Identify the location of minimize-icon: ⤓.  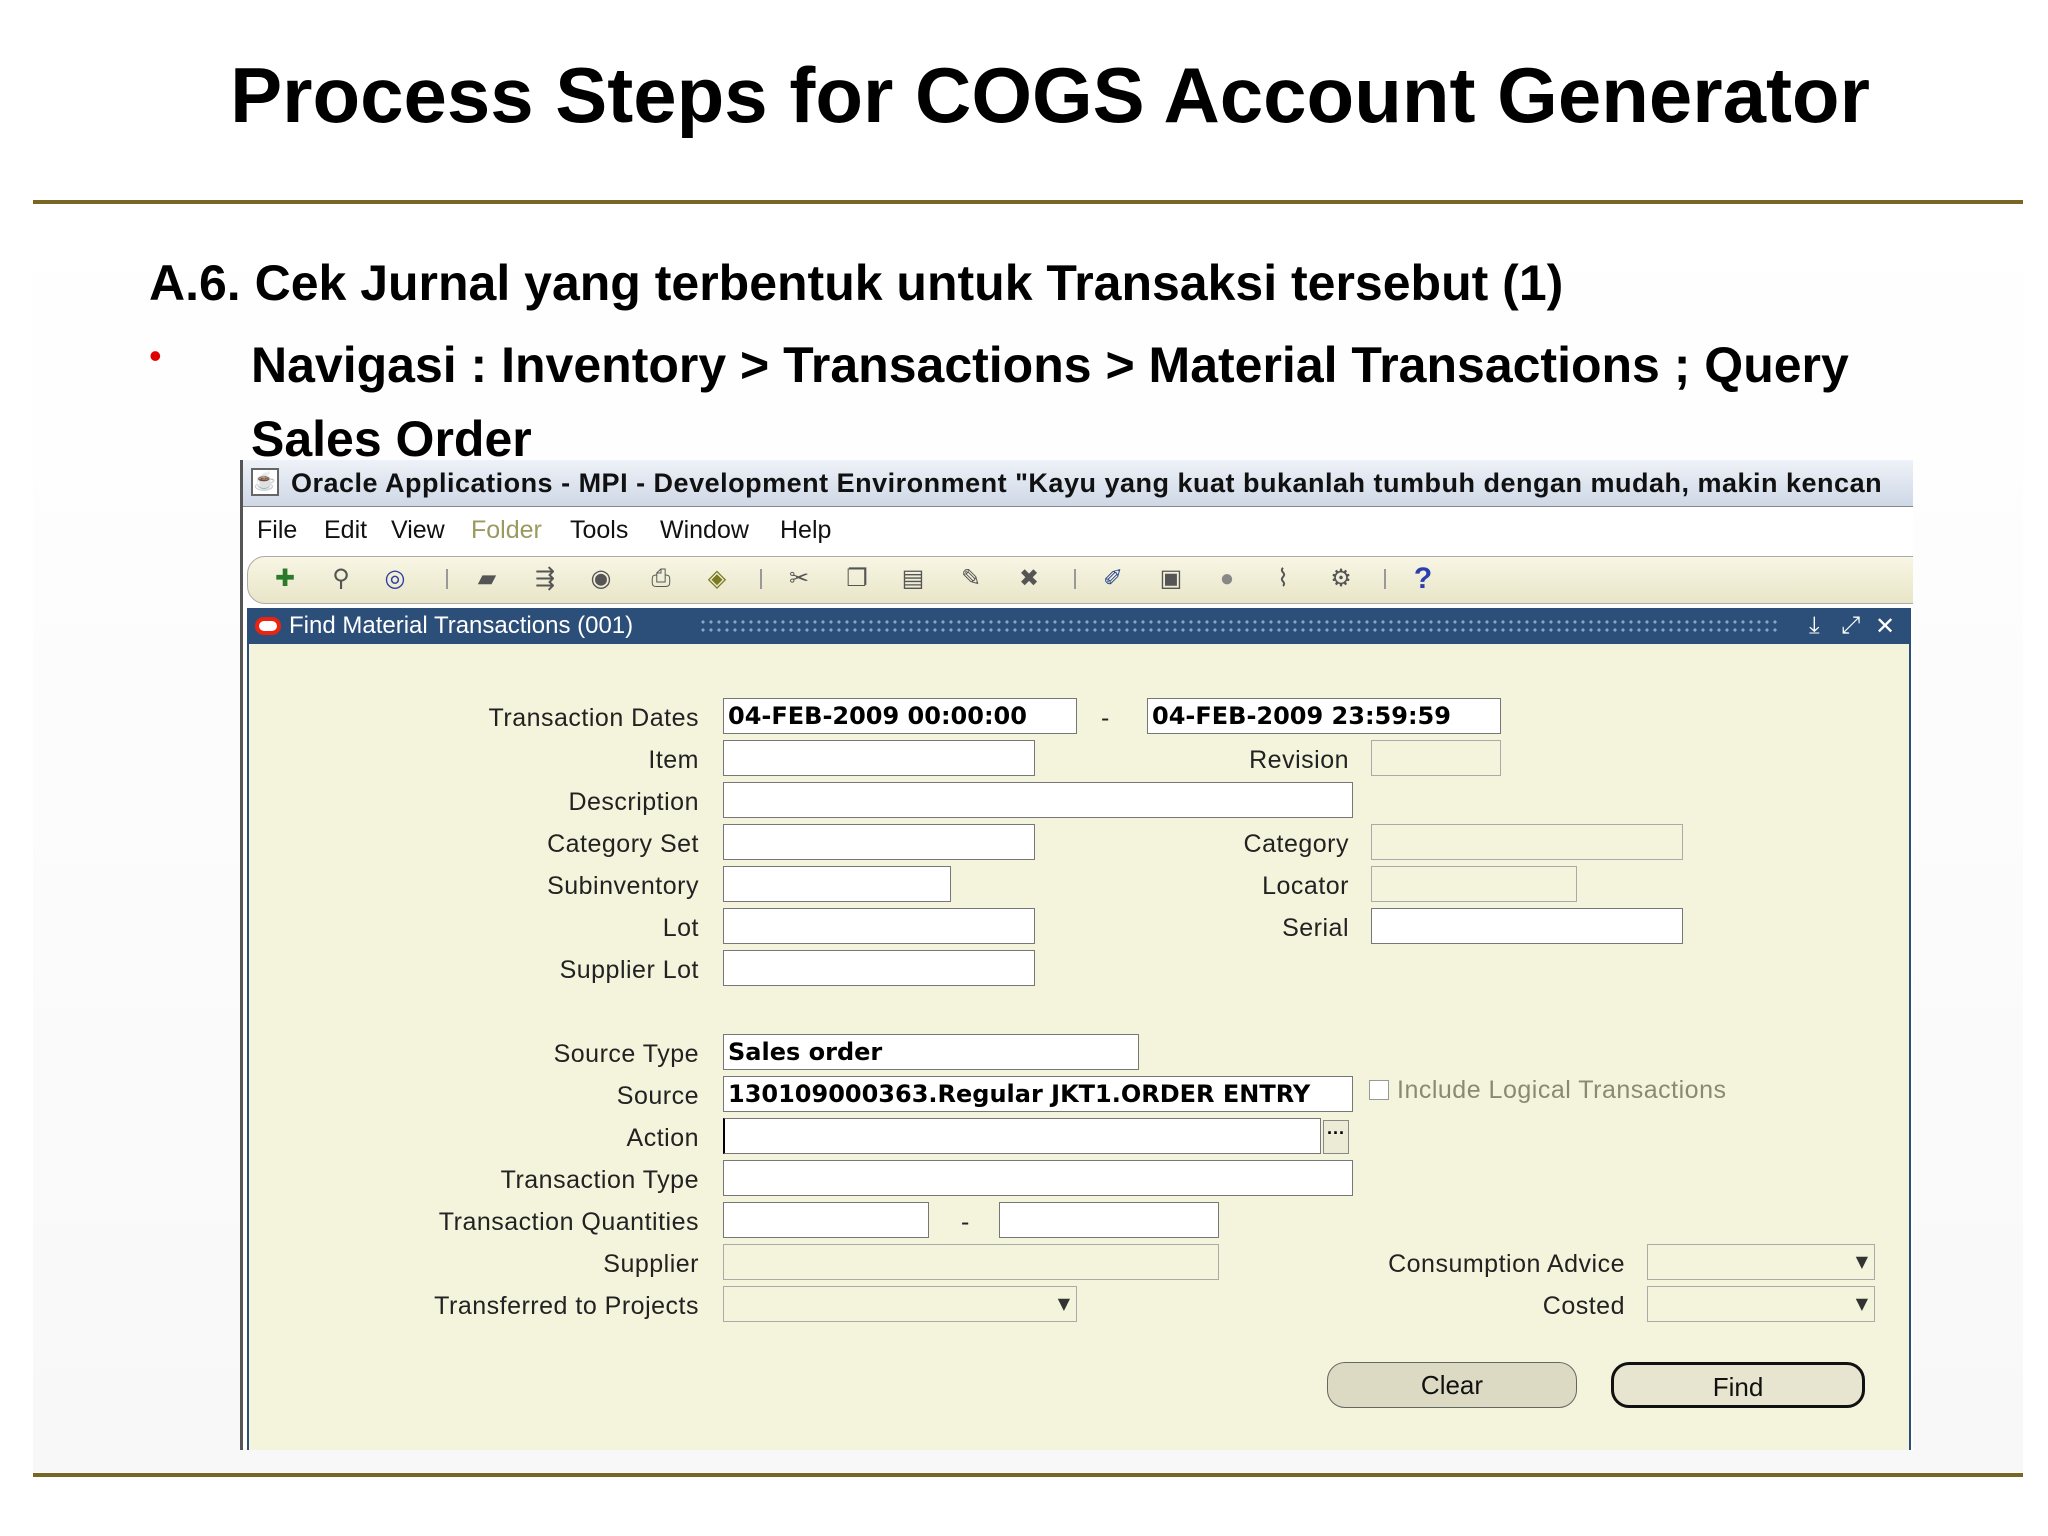
(1814, 626).